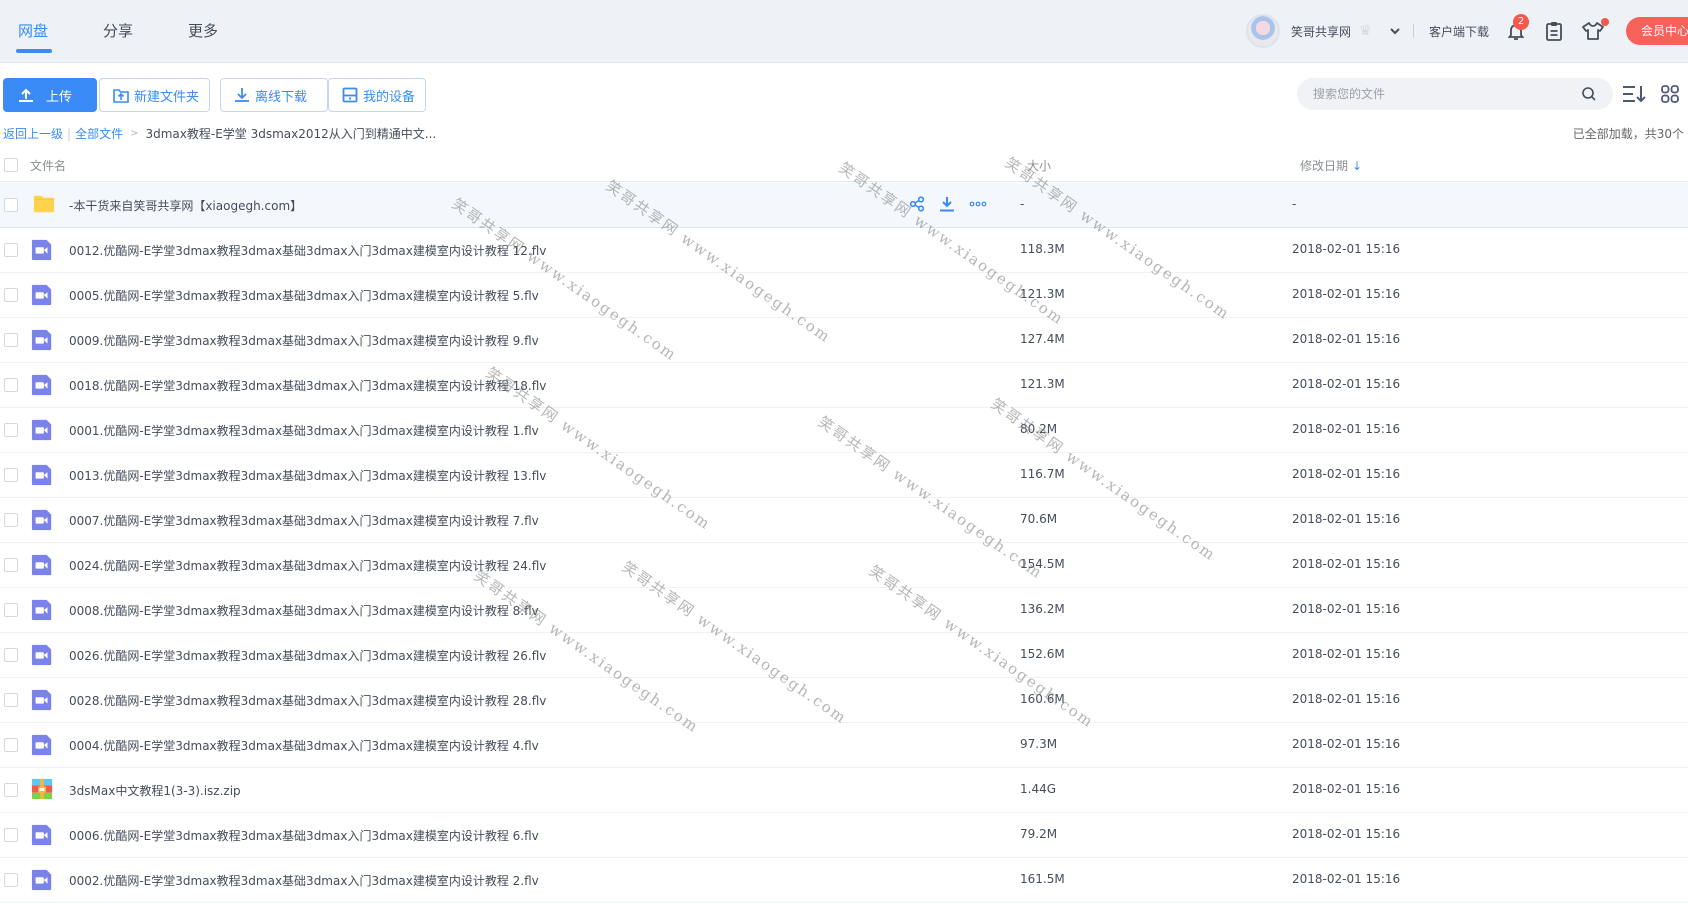  Describe the element at coordinates (1042, 339) in the screenshot. I see `file-size: 127.4M` at that location.